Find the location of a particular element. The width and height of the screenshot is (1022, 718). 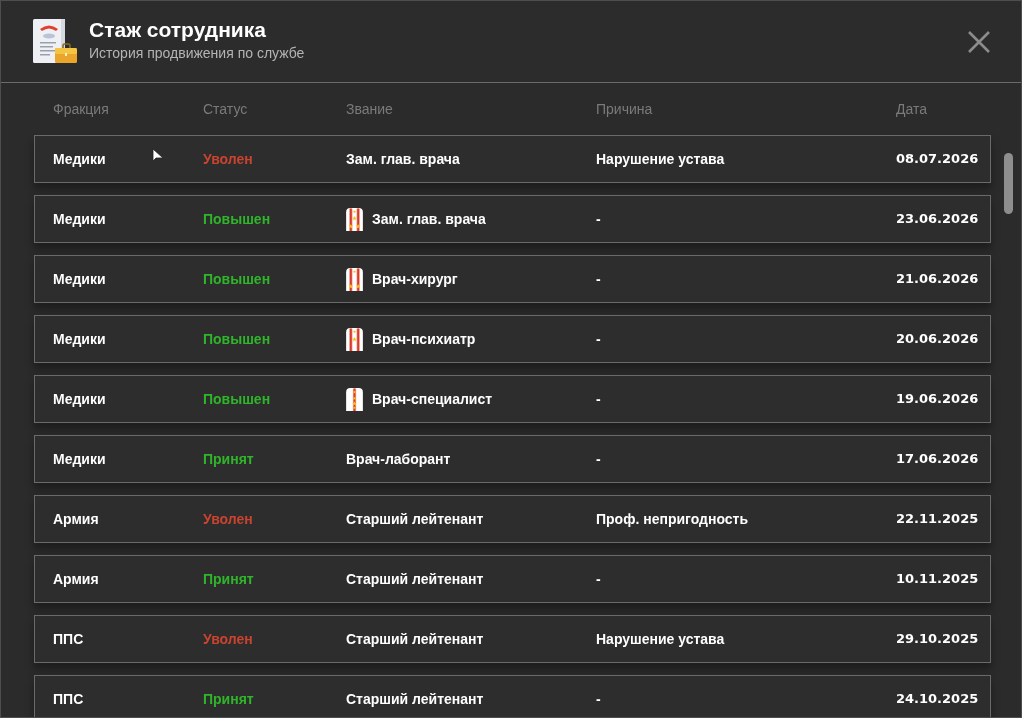

scrollbar-thumb is located at coordinates (1008, 183).